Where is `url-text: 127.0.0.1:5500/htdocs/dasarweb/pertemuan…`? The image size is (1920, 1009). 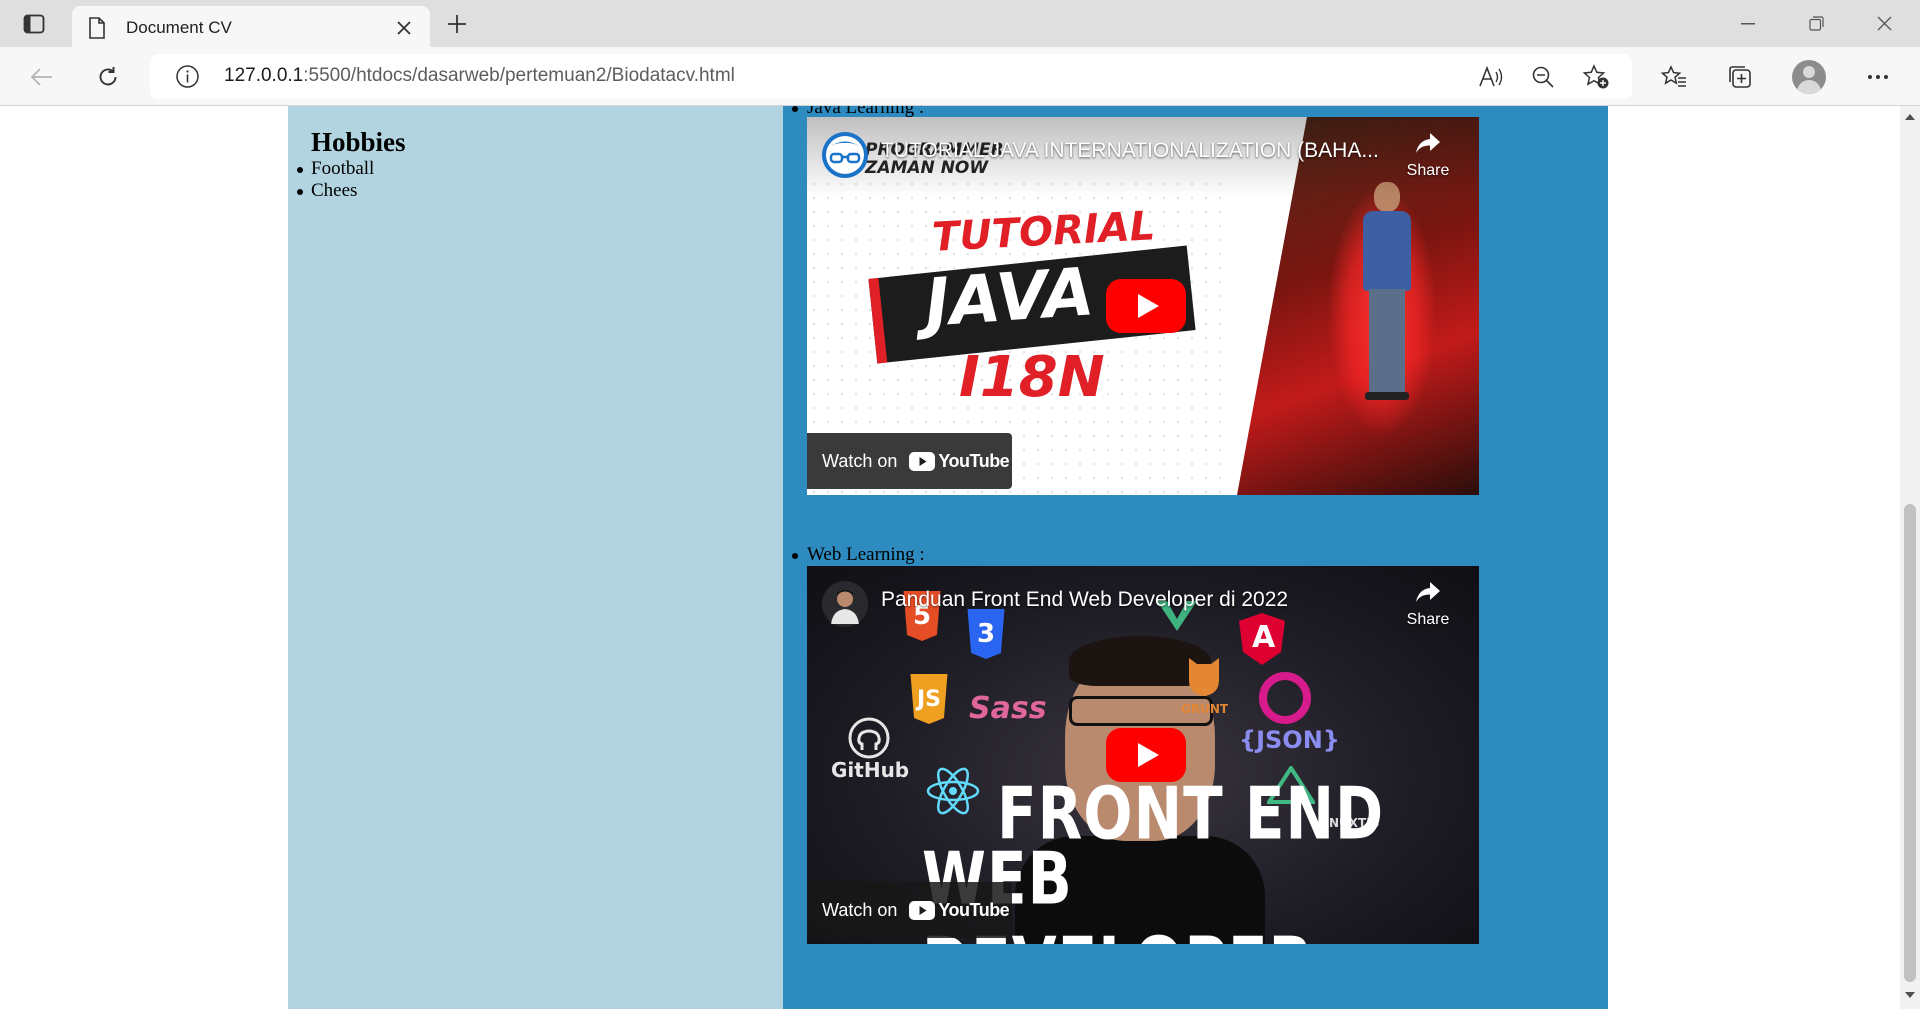 url-text: 127.0.0.1:5500/htdocs/dasarweb/pertemuan… is located at coordinates (479, 76).